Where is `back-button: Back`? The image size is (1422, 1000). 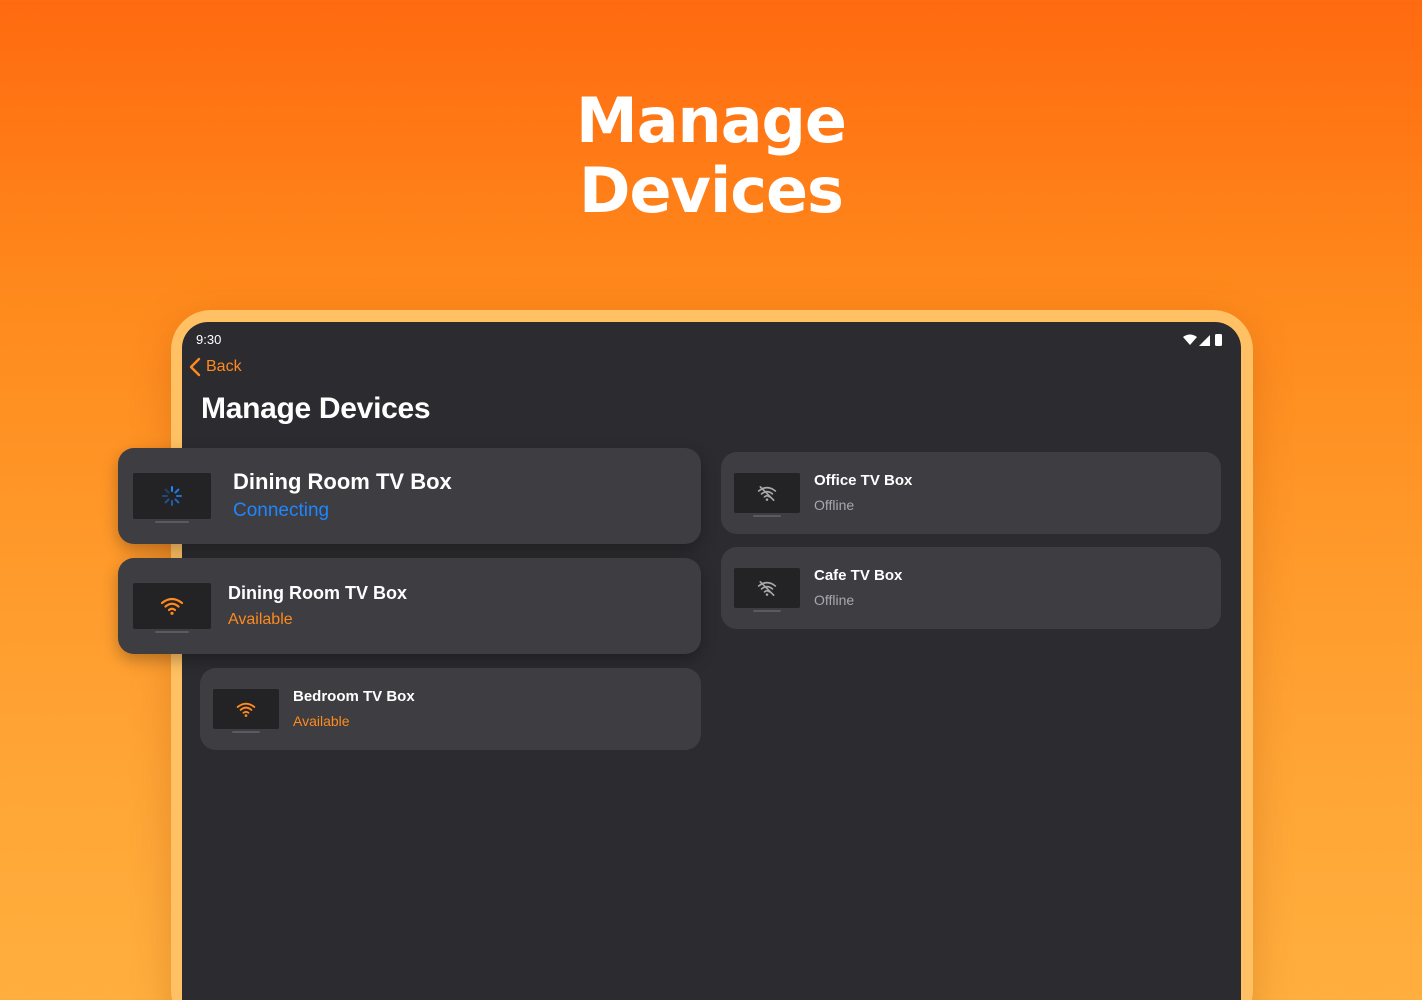
back-button: Back is located at coordinates (215, 367).